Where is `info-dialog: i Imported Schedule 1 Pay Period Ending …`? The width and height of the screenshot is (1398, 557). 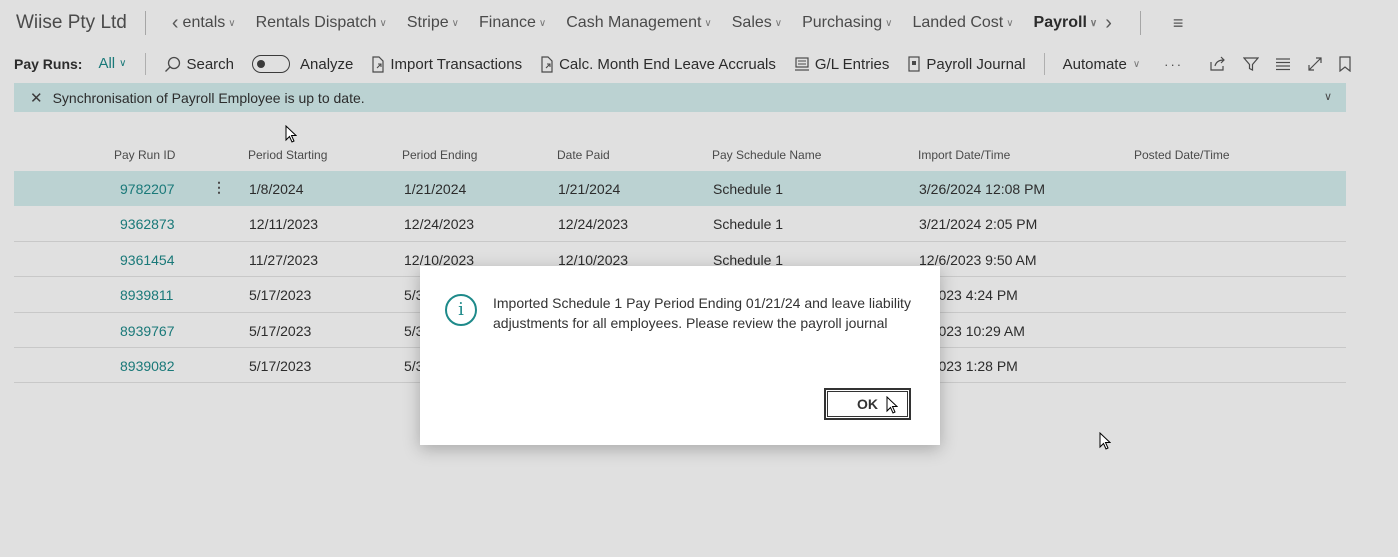
info-dialog: i Imported Schedule 1 Pay Period Ending … is located at coordinates (680, 355).